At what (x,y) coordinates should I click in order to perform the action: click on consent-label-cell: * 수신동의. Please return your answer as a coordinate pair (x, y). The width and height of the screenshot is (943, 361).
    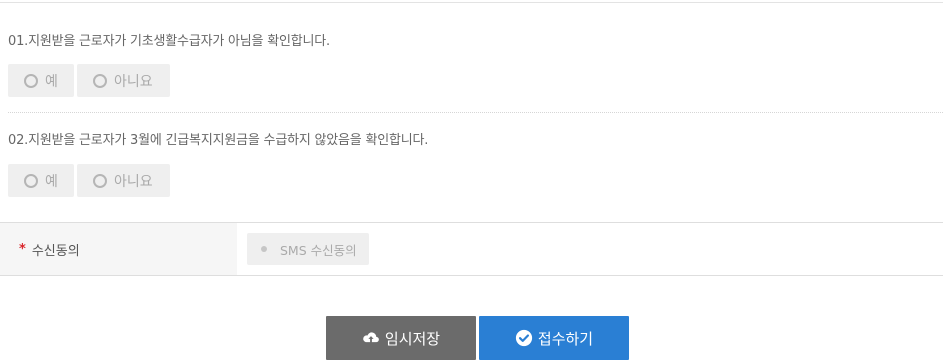
    Looking at the image, I should click on (118, 249).